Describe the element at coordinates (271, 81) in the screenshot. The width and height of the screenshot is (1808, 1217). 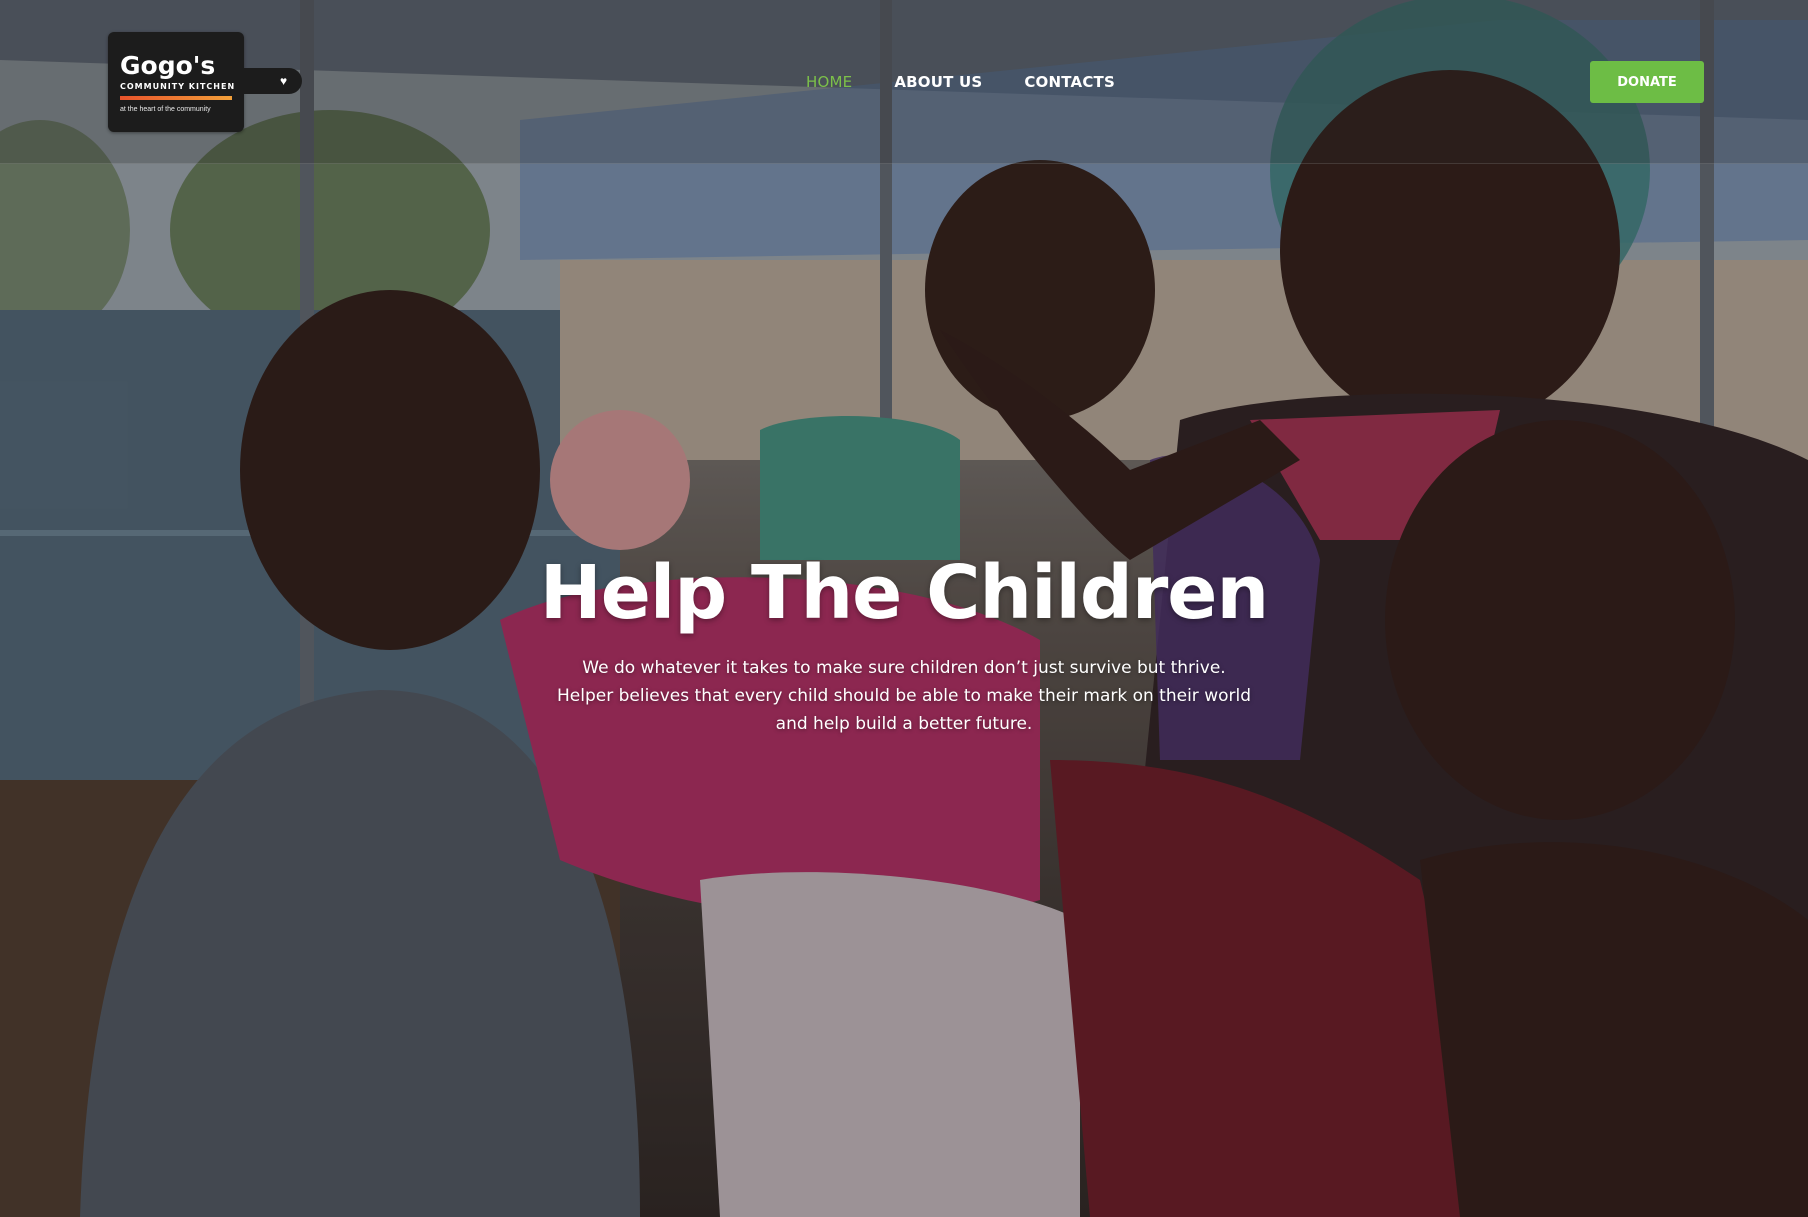
I see `logo-handle` at that location.